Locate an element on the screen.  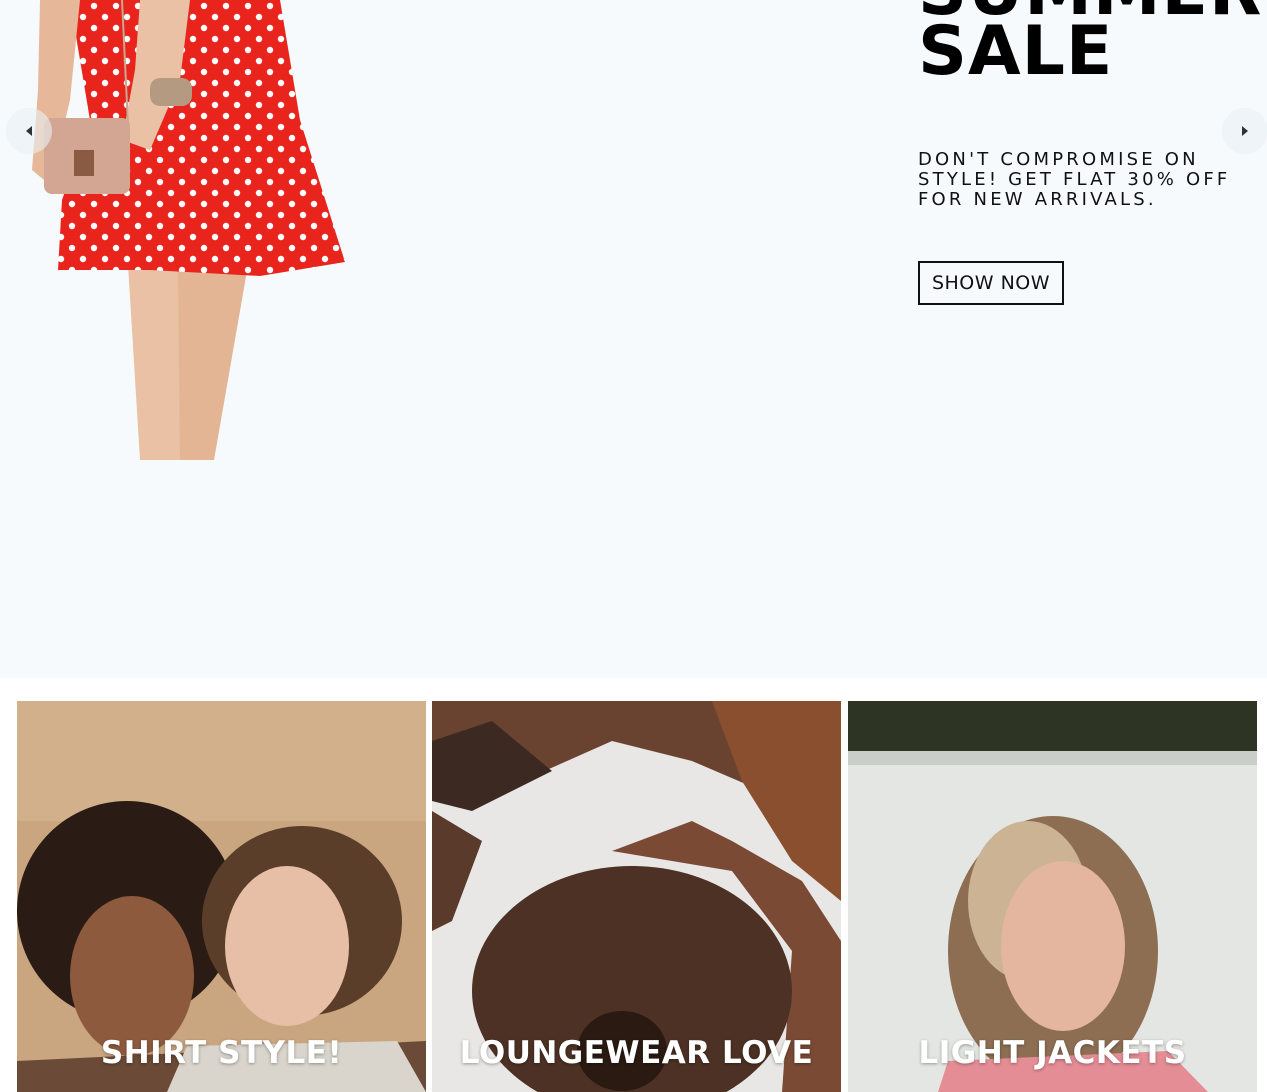
category-label: LIGHT JACKETS is located at coordinates (1052, 1053).